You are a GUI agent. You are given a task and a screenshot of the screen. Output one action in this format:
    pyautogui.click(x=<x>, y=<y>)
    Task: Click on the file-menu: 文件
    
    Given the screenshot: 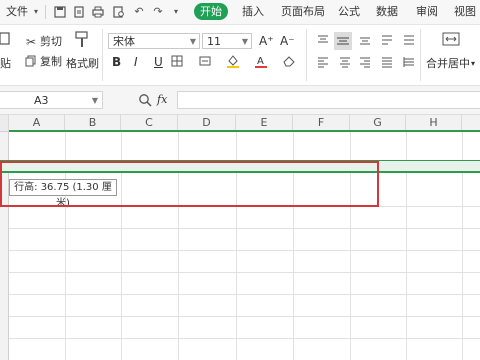 What is the action you would take?
    pyautogui.click(x=17, y=12)
    